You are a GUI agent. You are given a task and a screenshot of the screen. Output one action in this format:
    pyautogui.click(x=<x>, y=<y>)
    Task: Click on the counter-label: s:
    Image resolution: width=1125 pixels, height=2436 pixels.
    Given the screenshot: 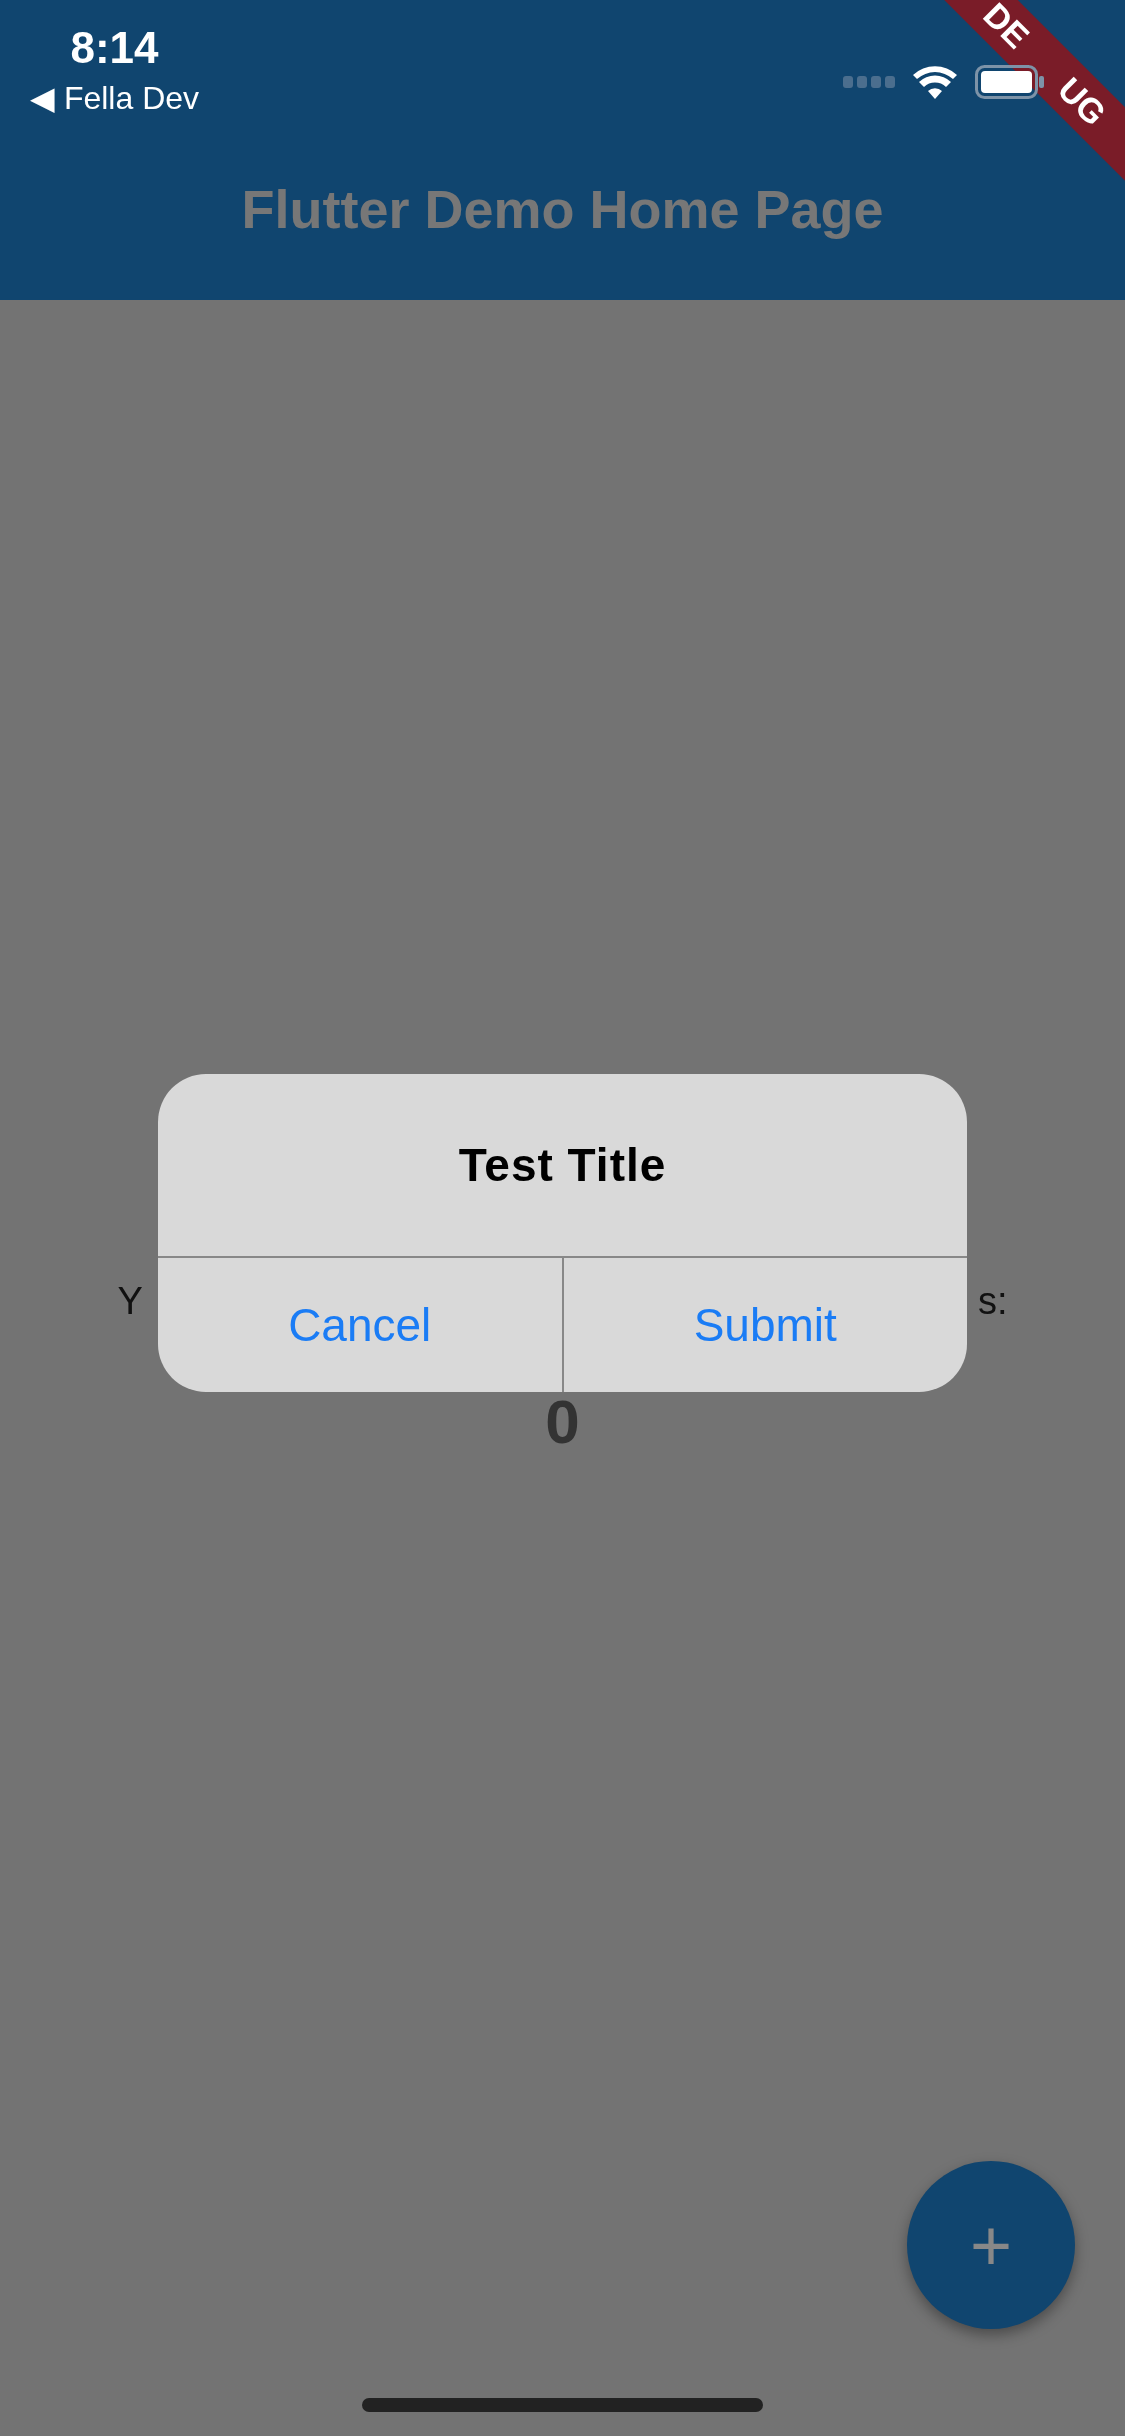 What is the action you would take?
    pyautogui.click(x=992, y=1301)
    